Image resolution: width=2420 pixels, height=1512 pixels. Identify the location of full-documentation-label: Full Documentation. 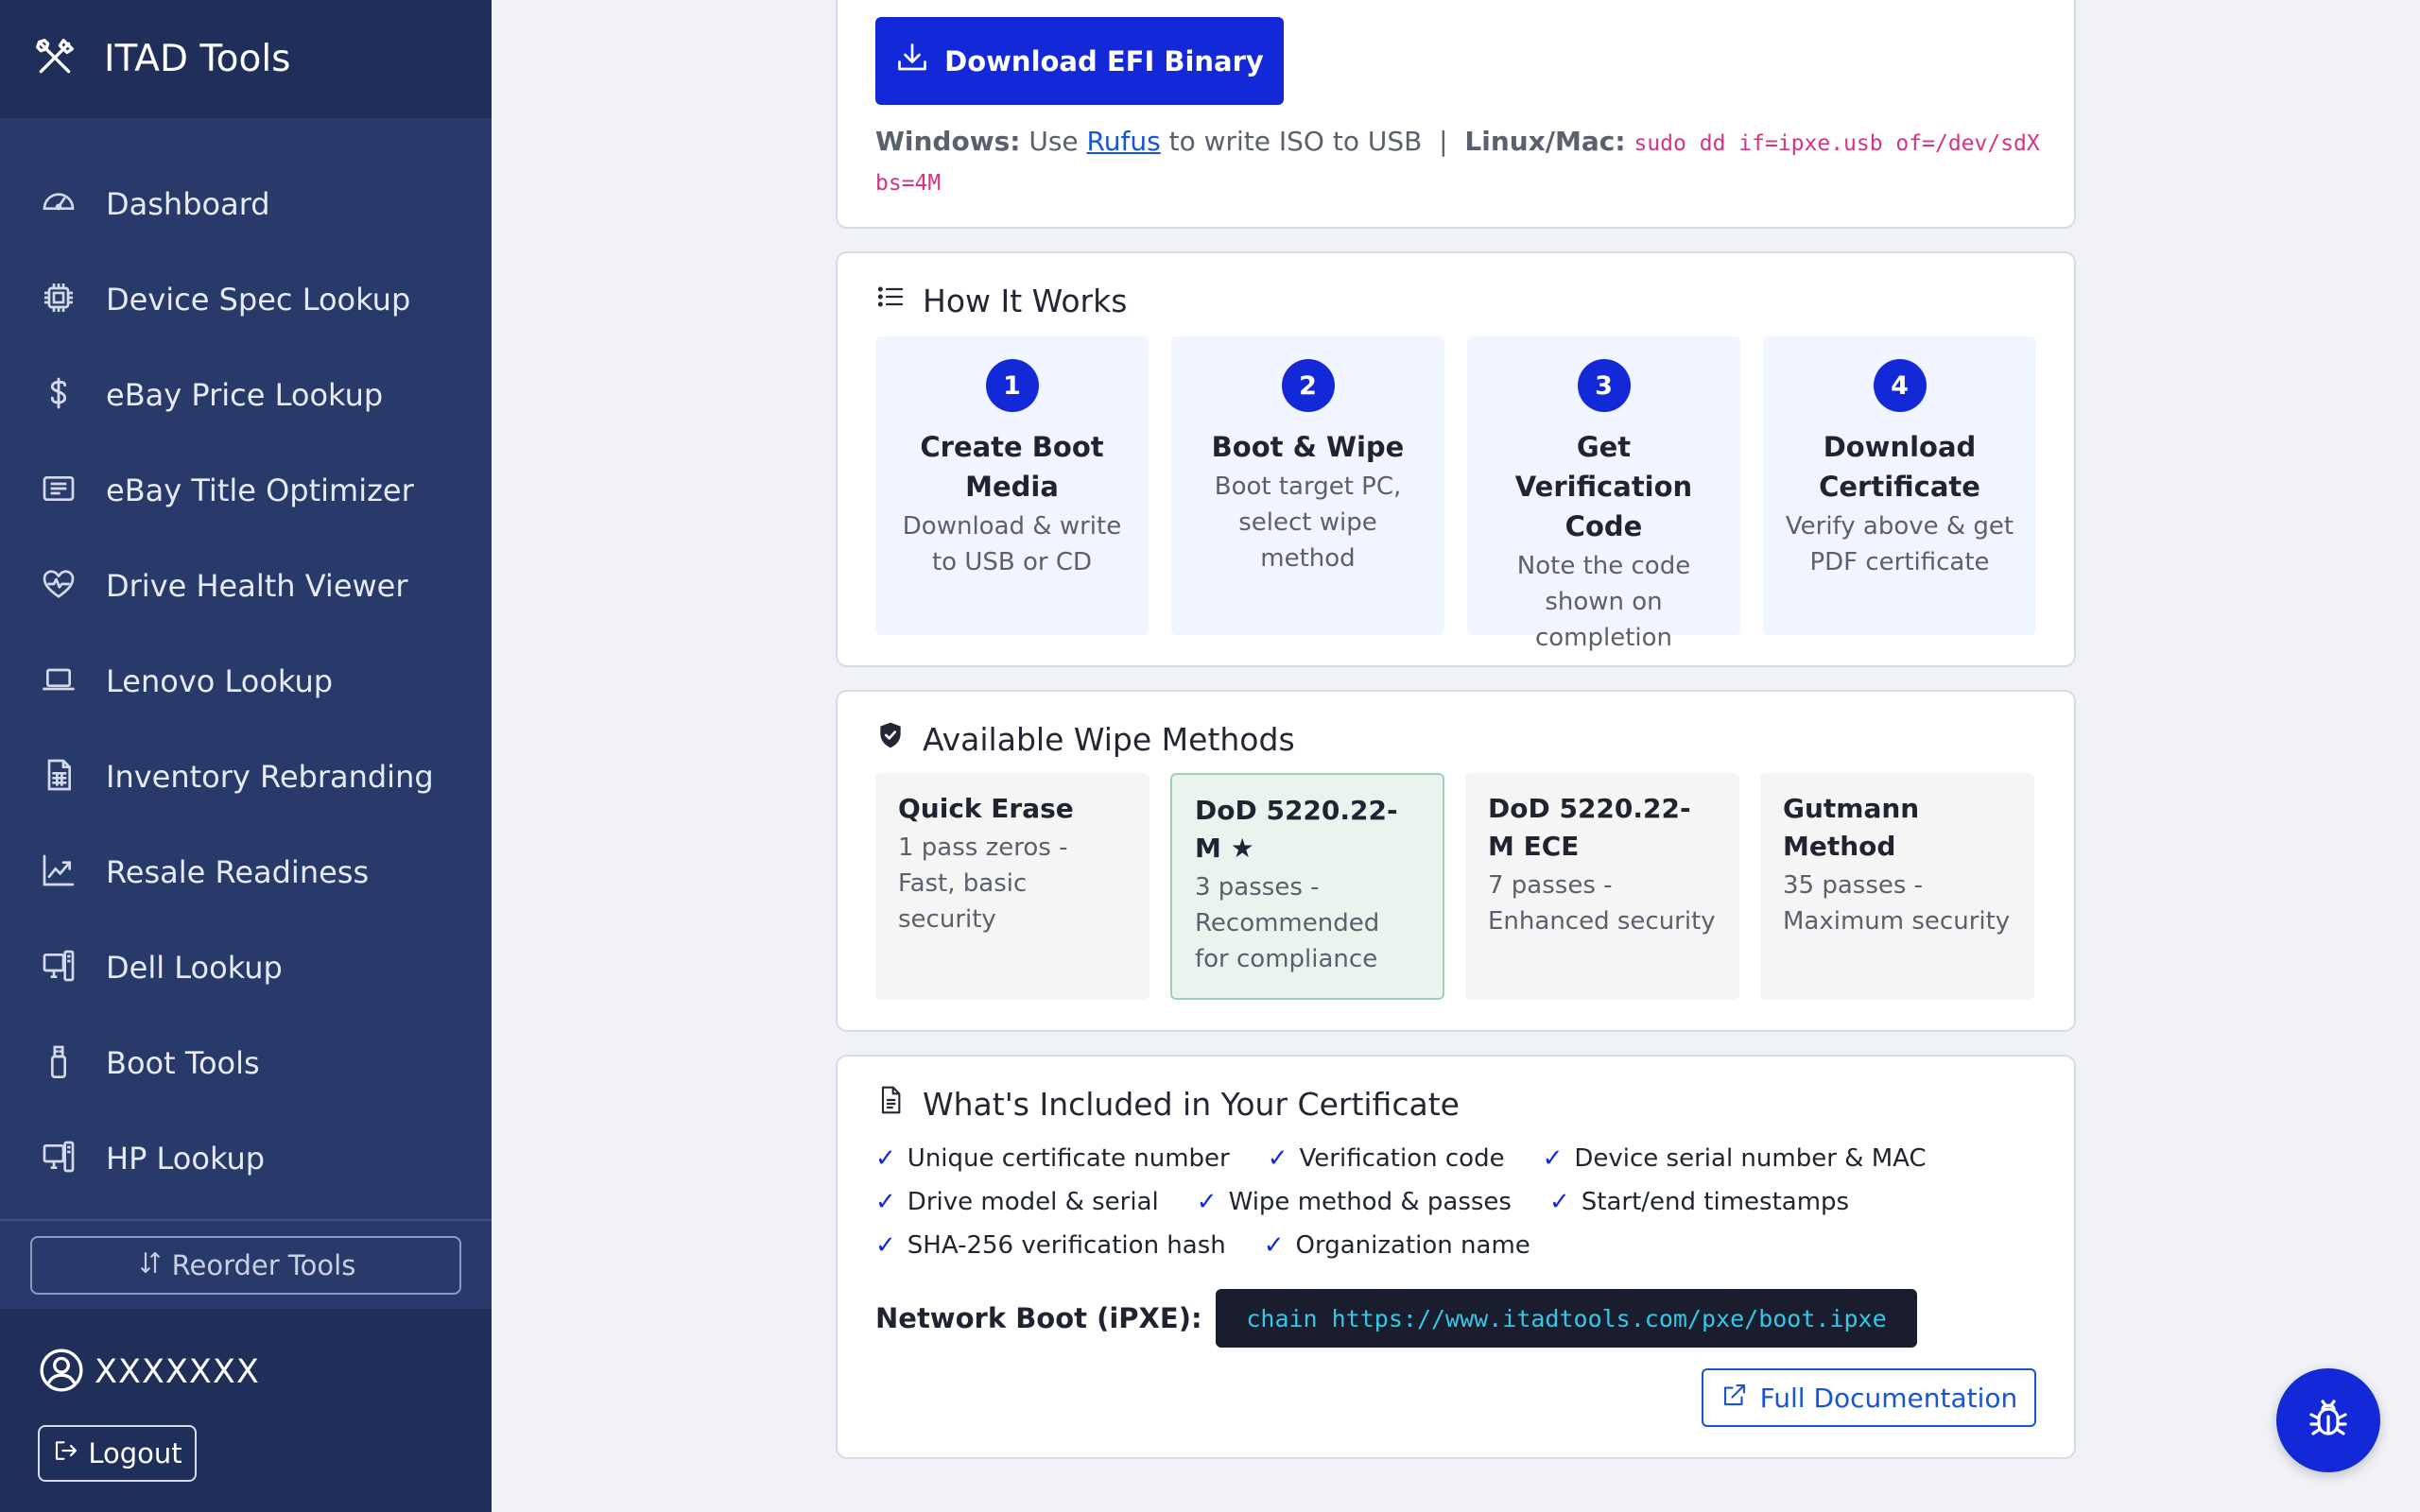
(1888, 1398).